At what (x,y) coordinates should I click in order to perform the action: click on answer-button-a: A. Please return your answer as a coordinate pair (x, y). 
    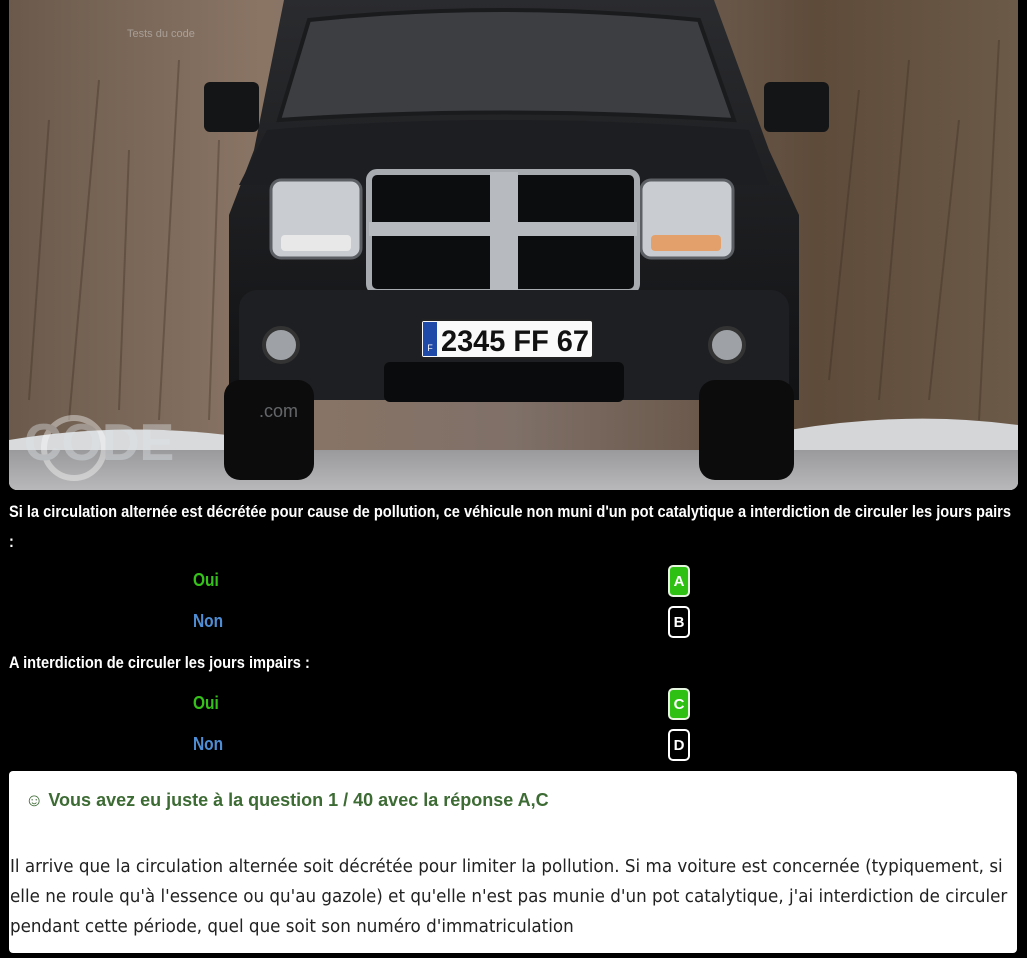
    Looking at the image, I should click on (679, 581).